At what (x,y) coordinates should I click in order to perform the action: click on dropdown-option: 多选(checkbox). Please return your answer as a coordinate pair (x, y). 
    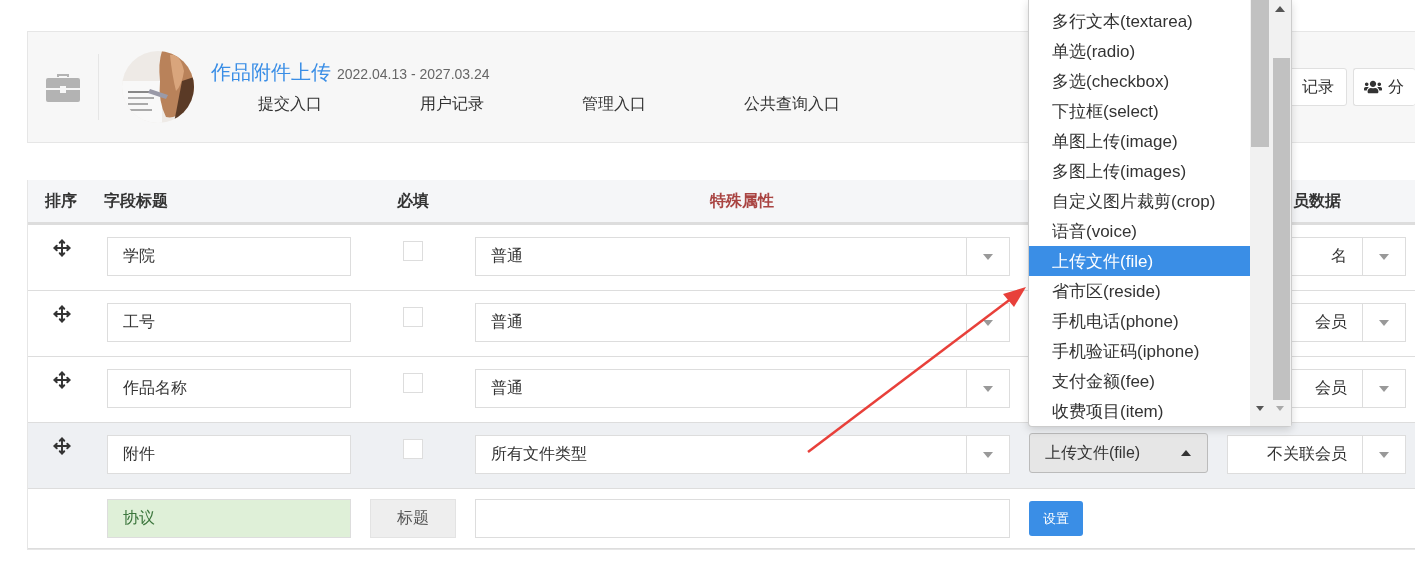
    Looking at the image, I should click on (1139, 81).